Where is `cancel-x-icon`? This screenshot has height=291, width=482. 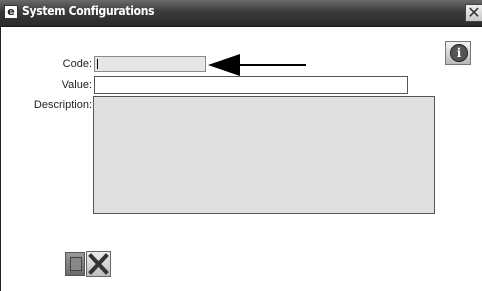
cancel-x-icon is located at coordinates (98, 264).